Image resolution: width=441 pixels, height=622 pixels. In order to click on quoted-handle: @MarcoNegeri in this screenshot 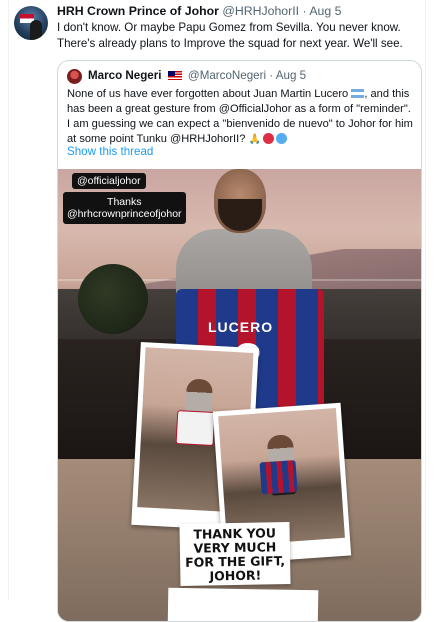, I will do `click(227, 75)`.